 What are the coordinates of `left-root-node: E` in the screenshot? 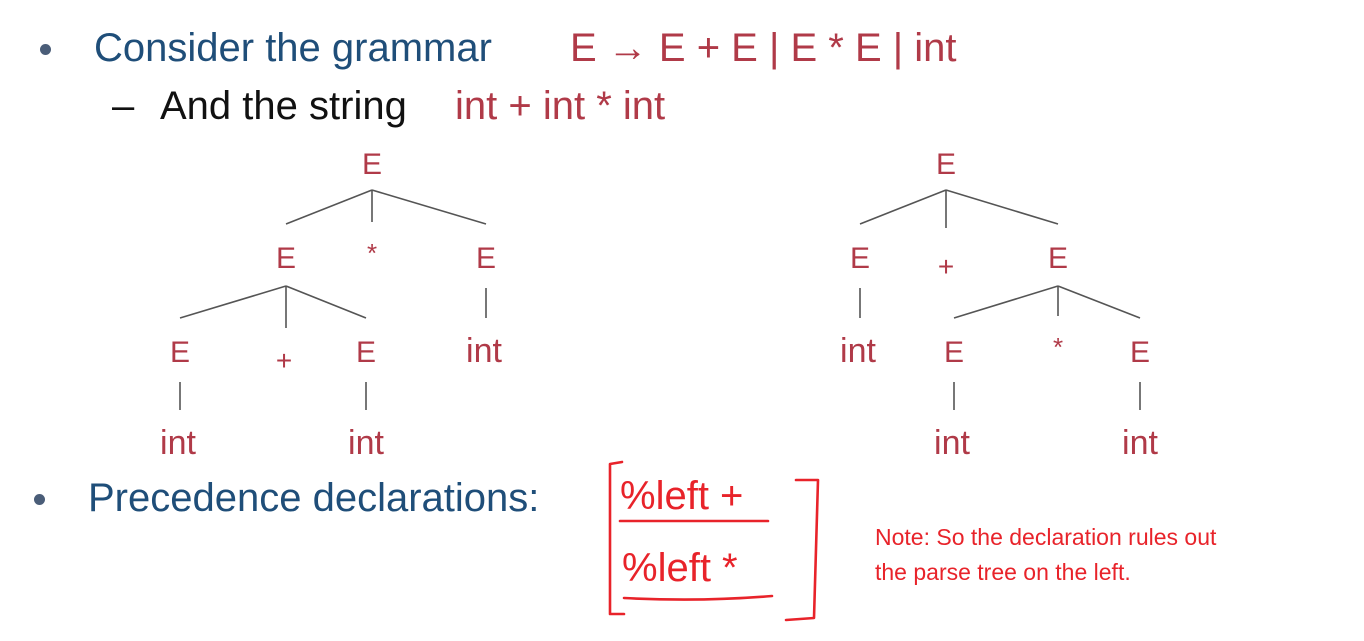 It's located at (372, 164).